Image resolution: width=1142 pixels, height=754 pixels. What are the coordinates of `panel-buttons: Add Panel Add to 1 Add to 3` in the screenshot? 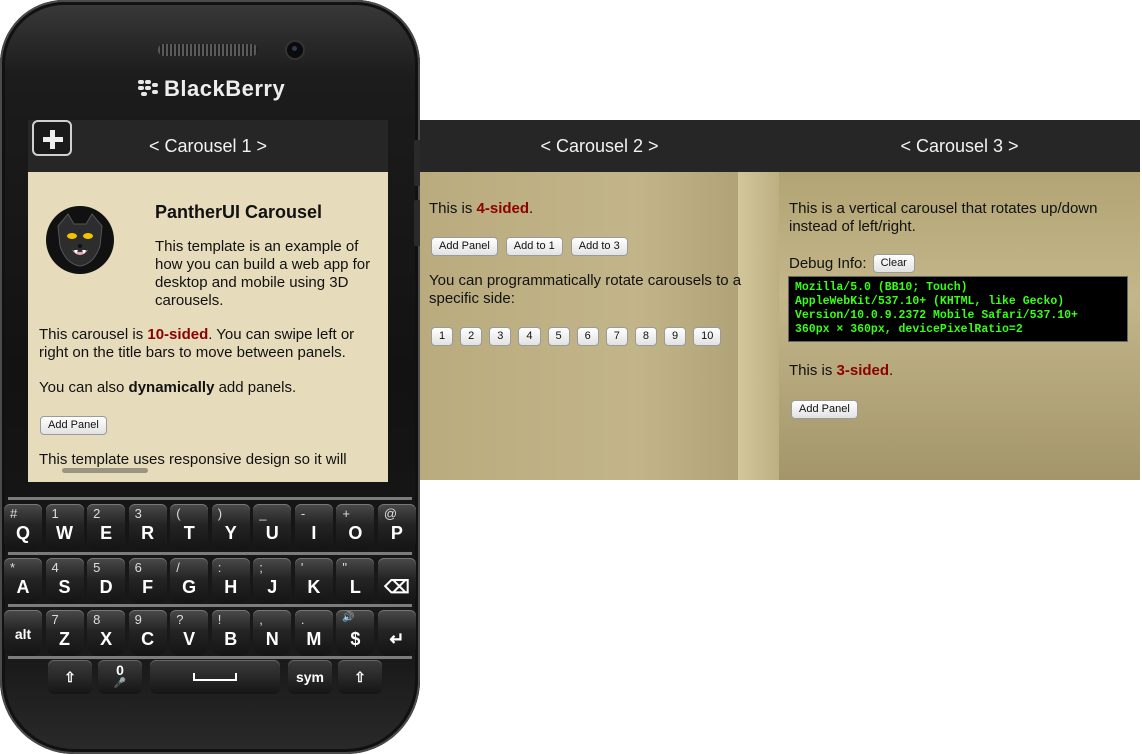 It's located at (529, 246).